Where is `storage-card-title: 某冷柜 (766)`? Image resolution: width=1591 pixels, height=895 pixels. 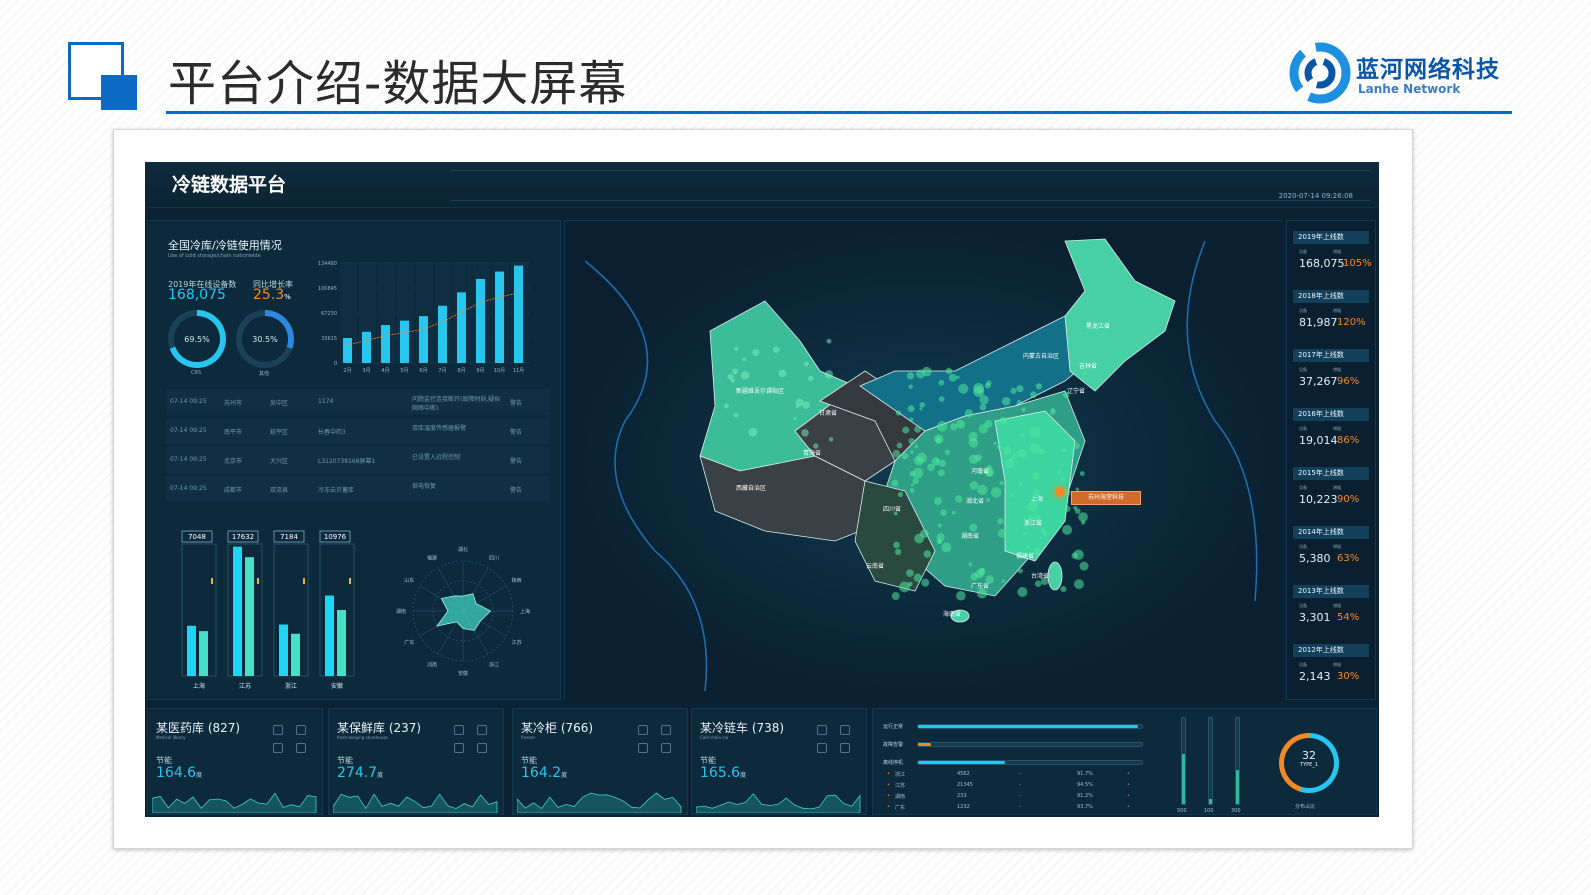 storage-card-title: 某冷柜 (766) is located at coordinates (557, 728).